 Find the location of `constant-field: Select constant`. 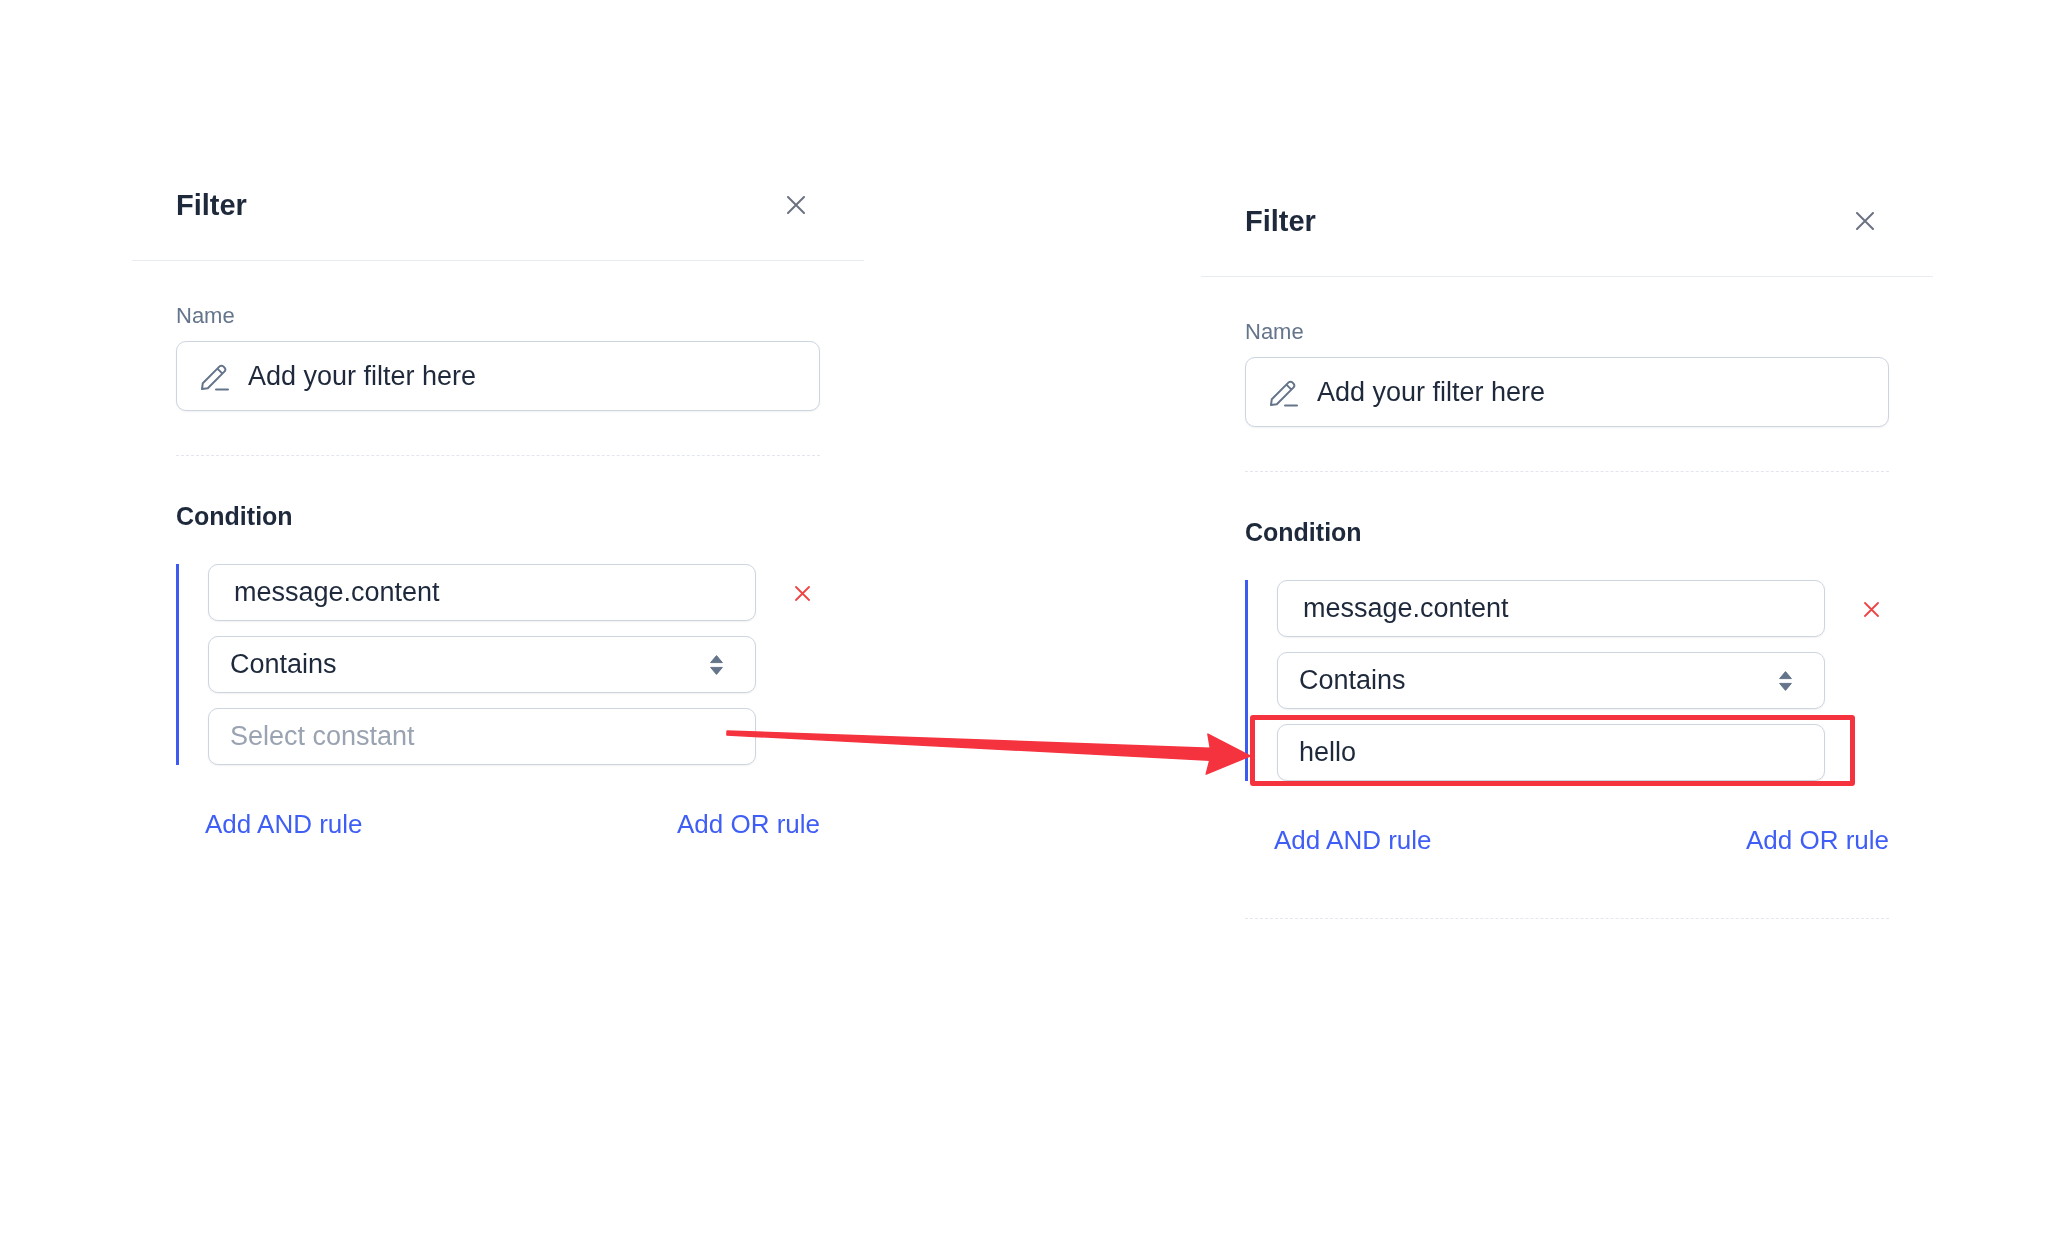

constant-field: Select constant is located at coordinates (482, 736).